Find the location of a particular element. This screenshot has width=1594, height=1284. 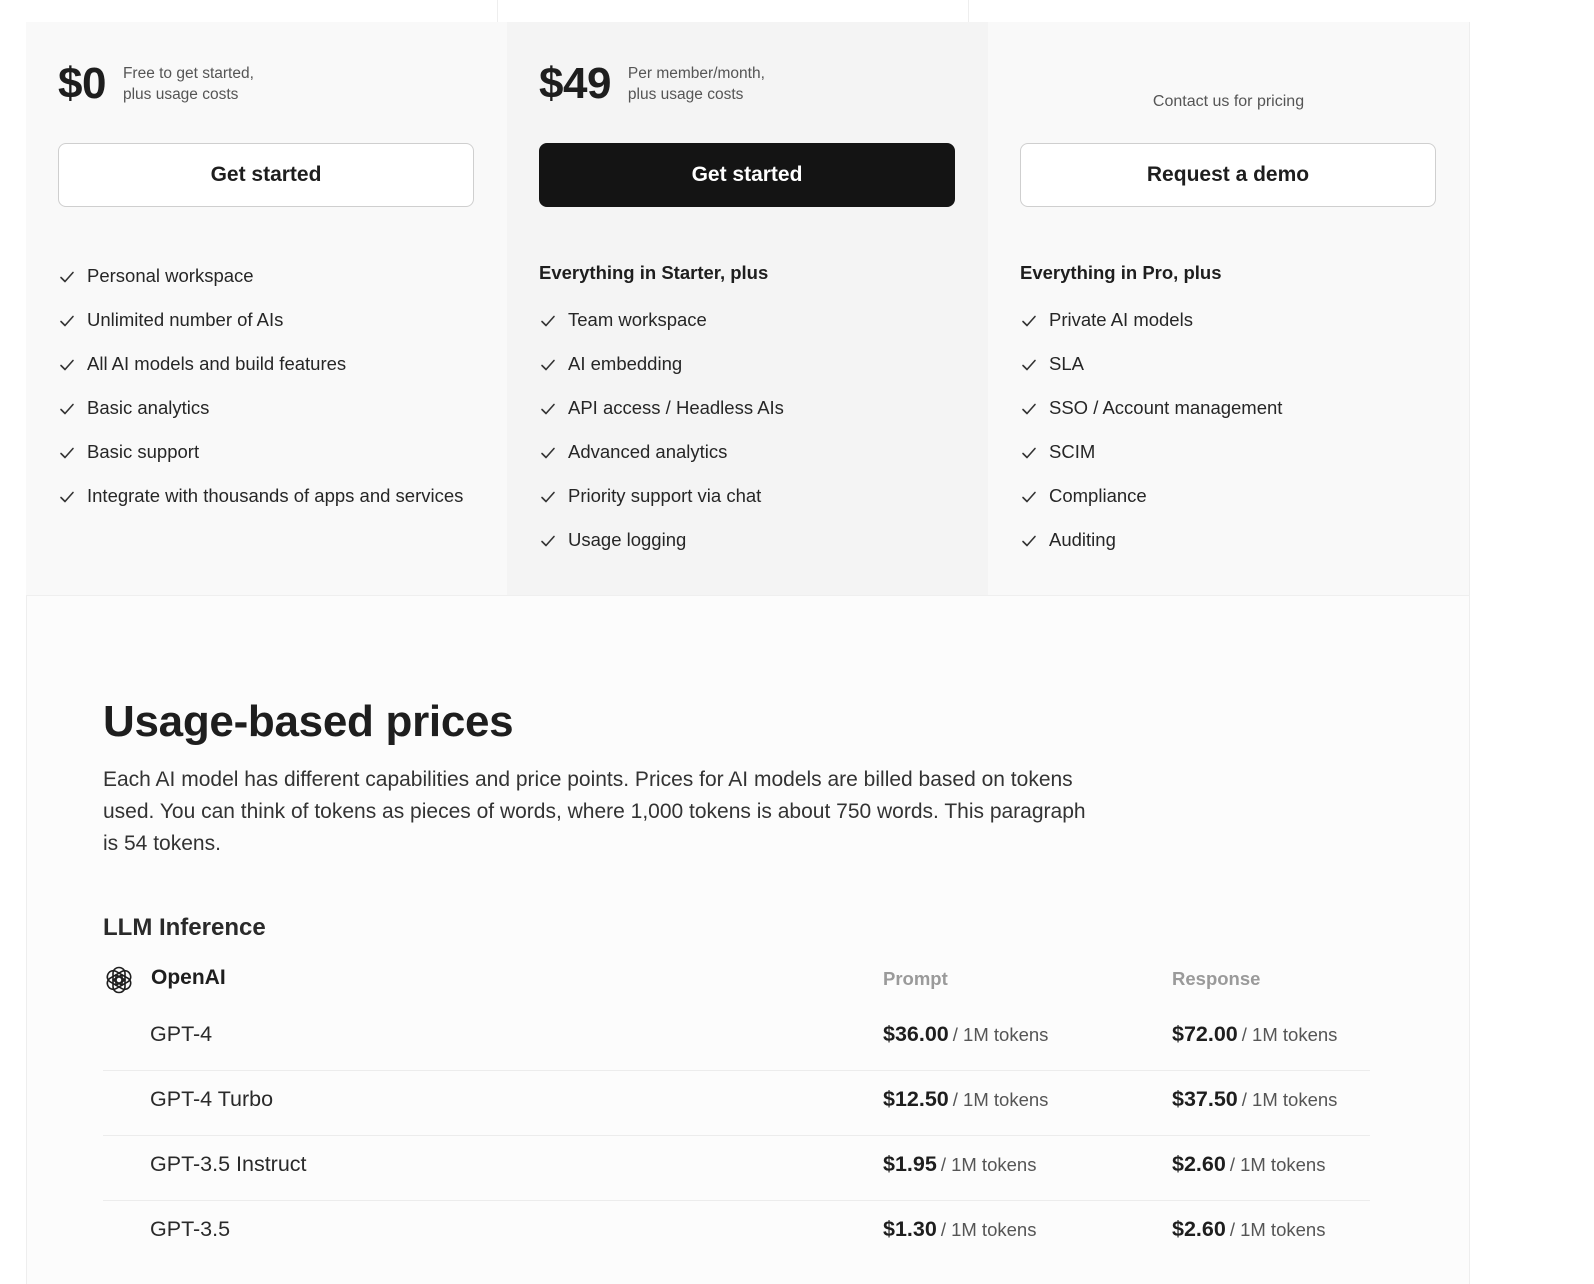

feature-item: SCIM is located at coordinates (1225, 452).